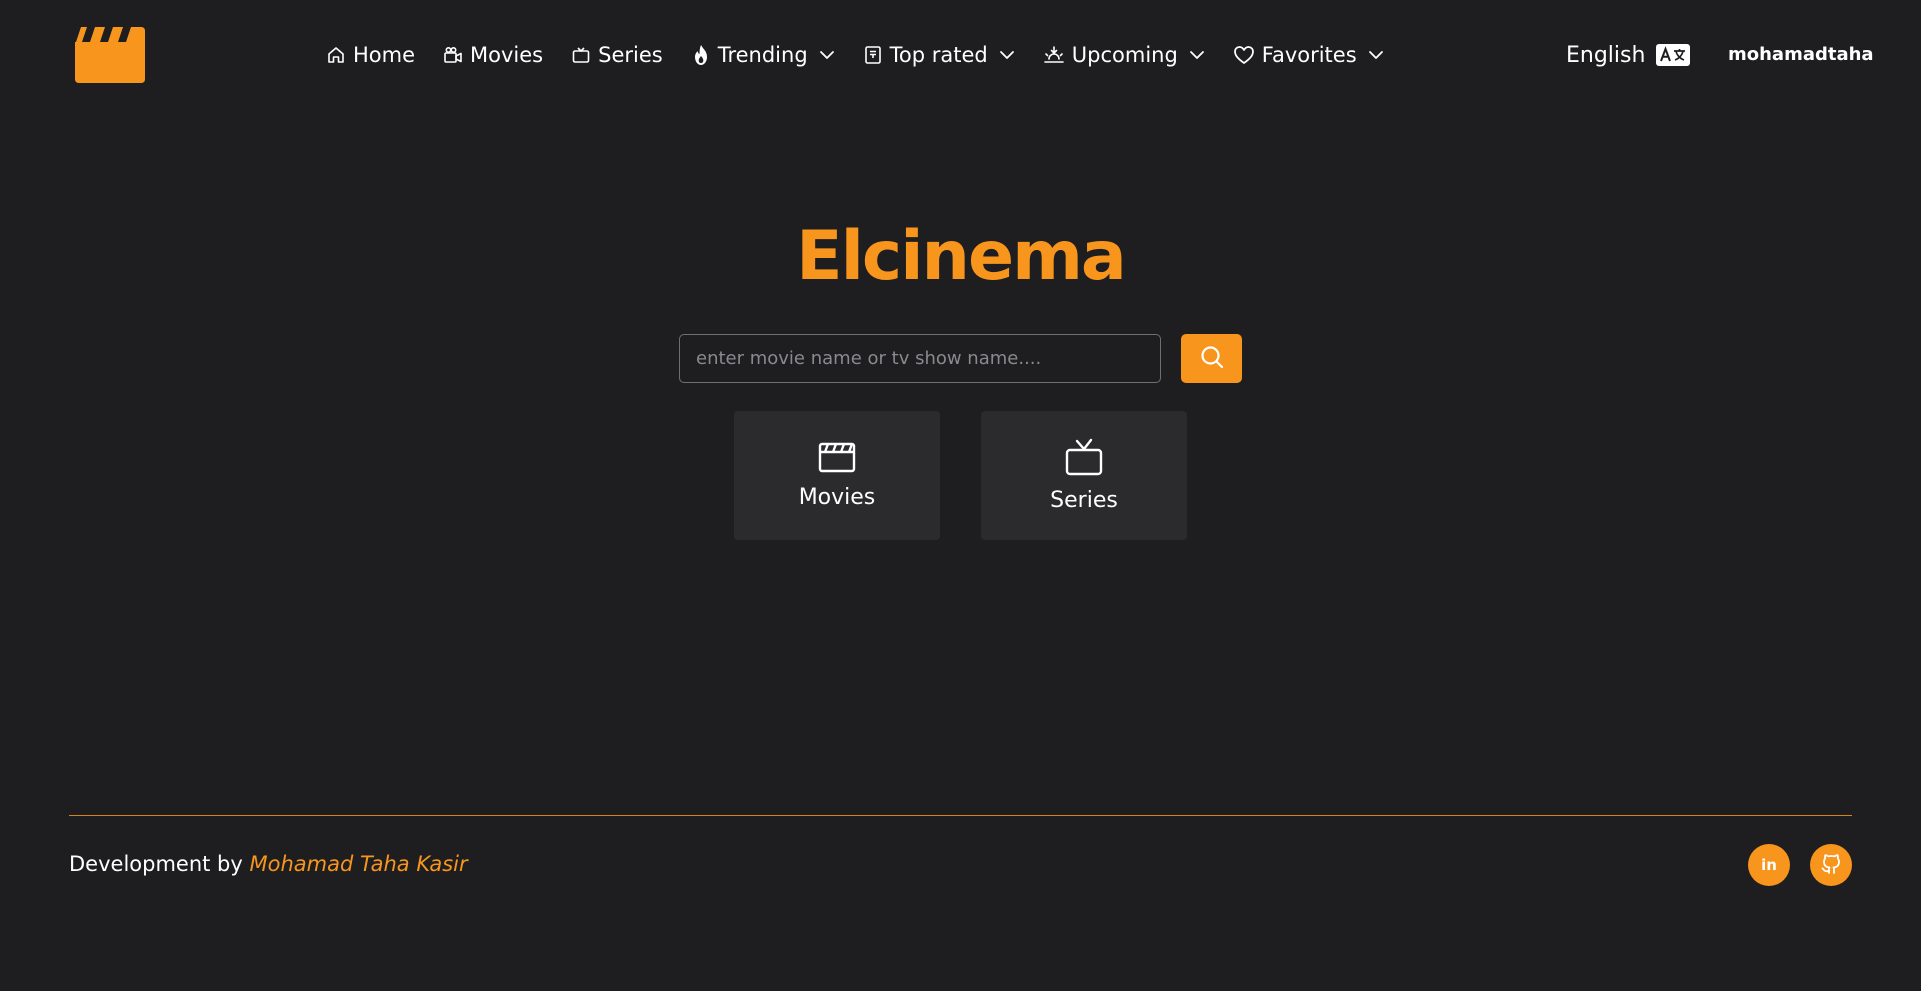  What do you see at coordinates (920, 358) in the screenshot?
I see `search-input` at bounding box center [920, 358].